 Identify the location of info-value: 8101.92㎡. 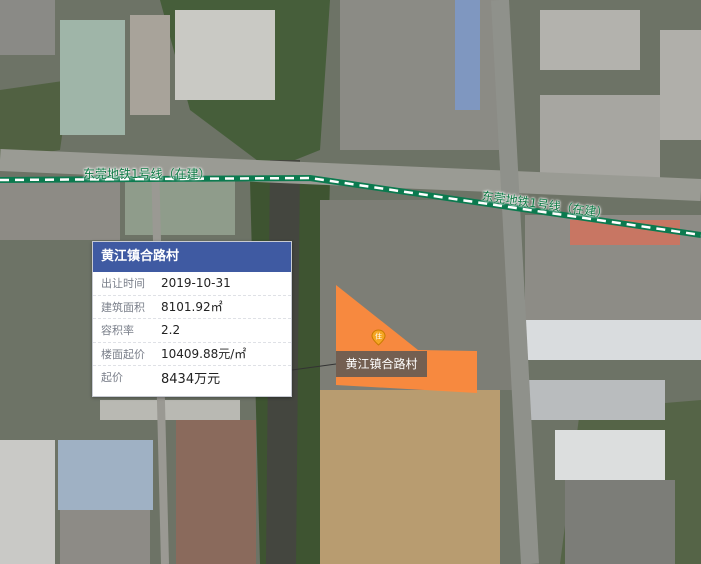
(192, 307).